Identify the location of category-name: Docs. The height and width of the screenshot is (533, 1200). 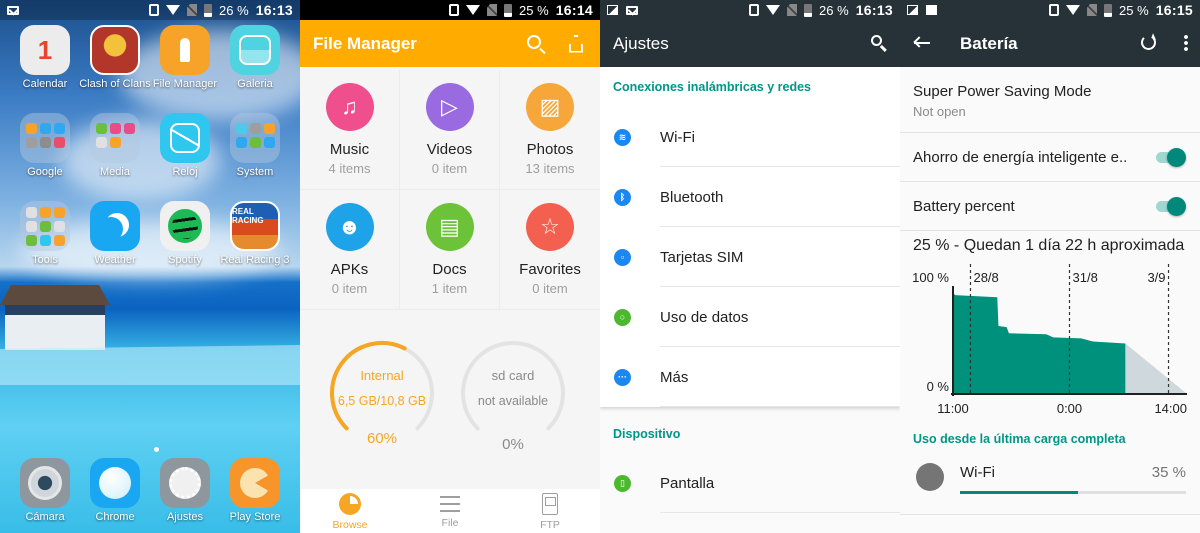
(449, 269).